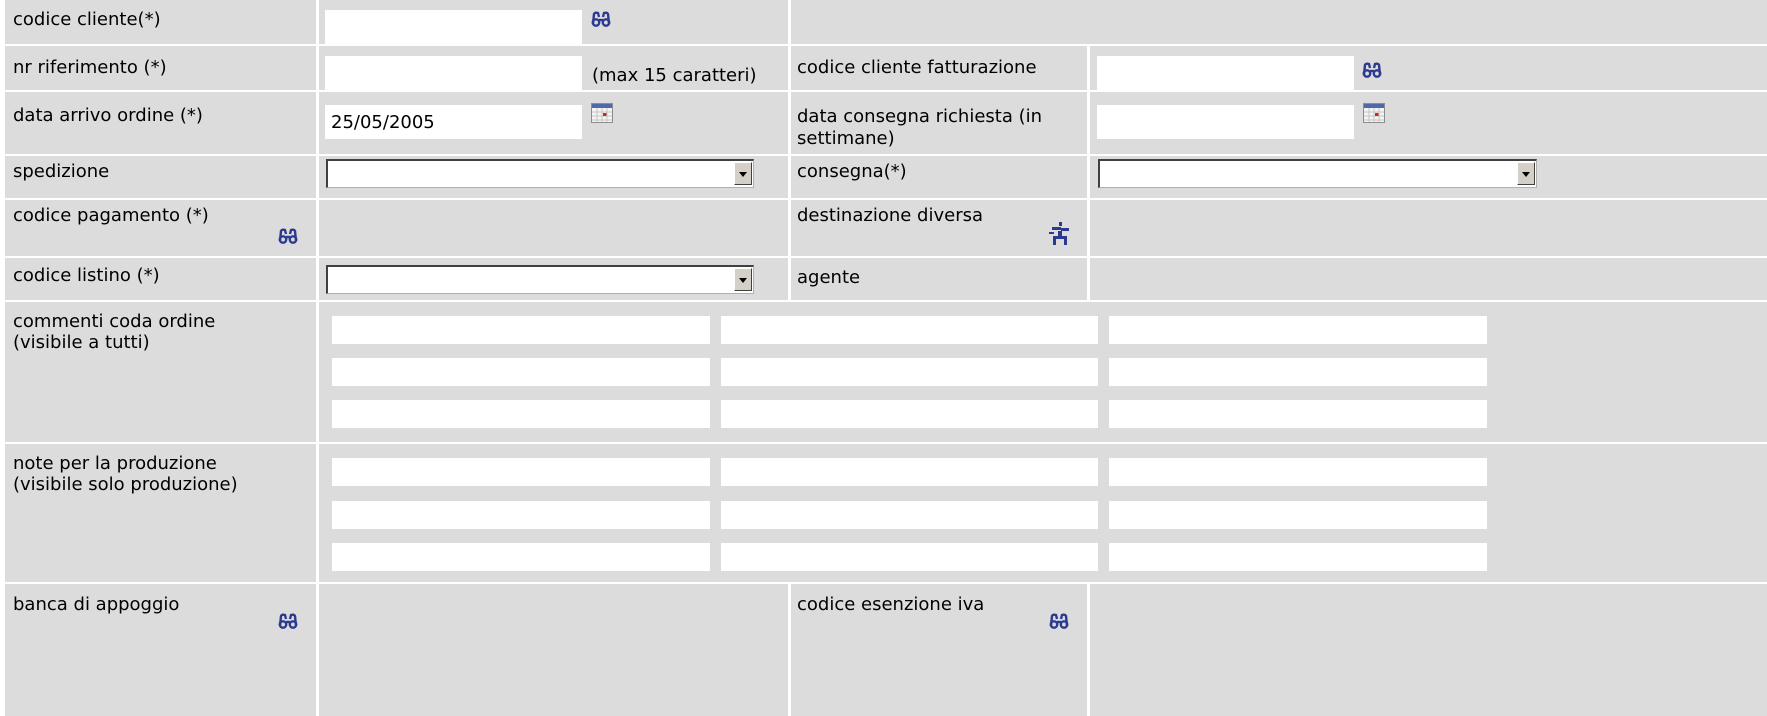 This screenshot has height=716, width=1767. Describe the element at coordinates (453, 122) in the screenshot. I see `data-arrivo-ordine-input` at that location.